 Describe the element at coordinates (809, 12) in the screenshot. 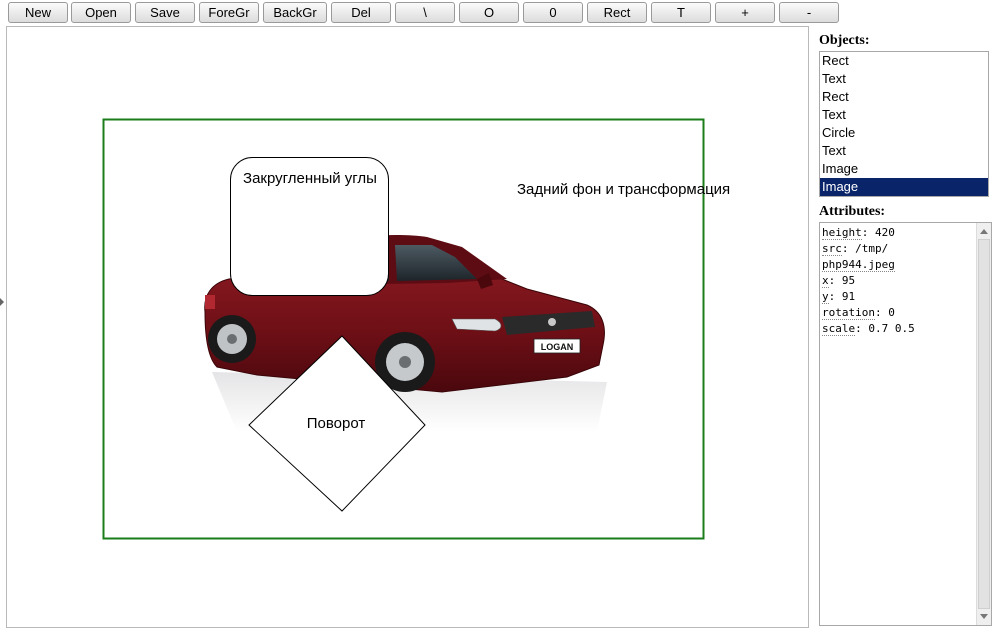

I see `zoom-out-button: -` at that location.